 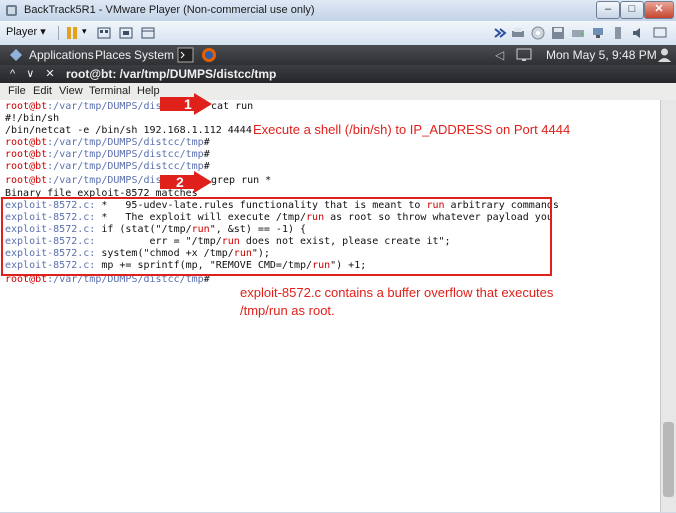 I want to click on fullscreen-icon, so click(x=126, y=33).